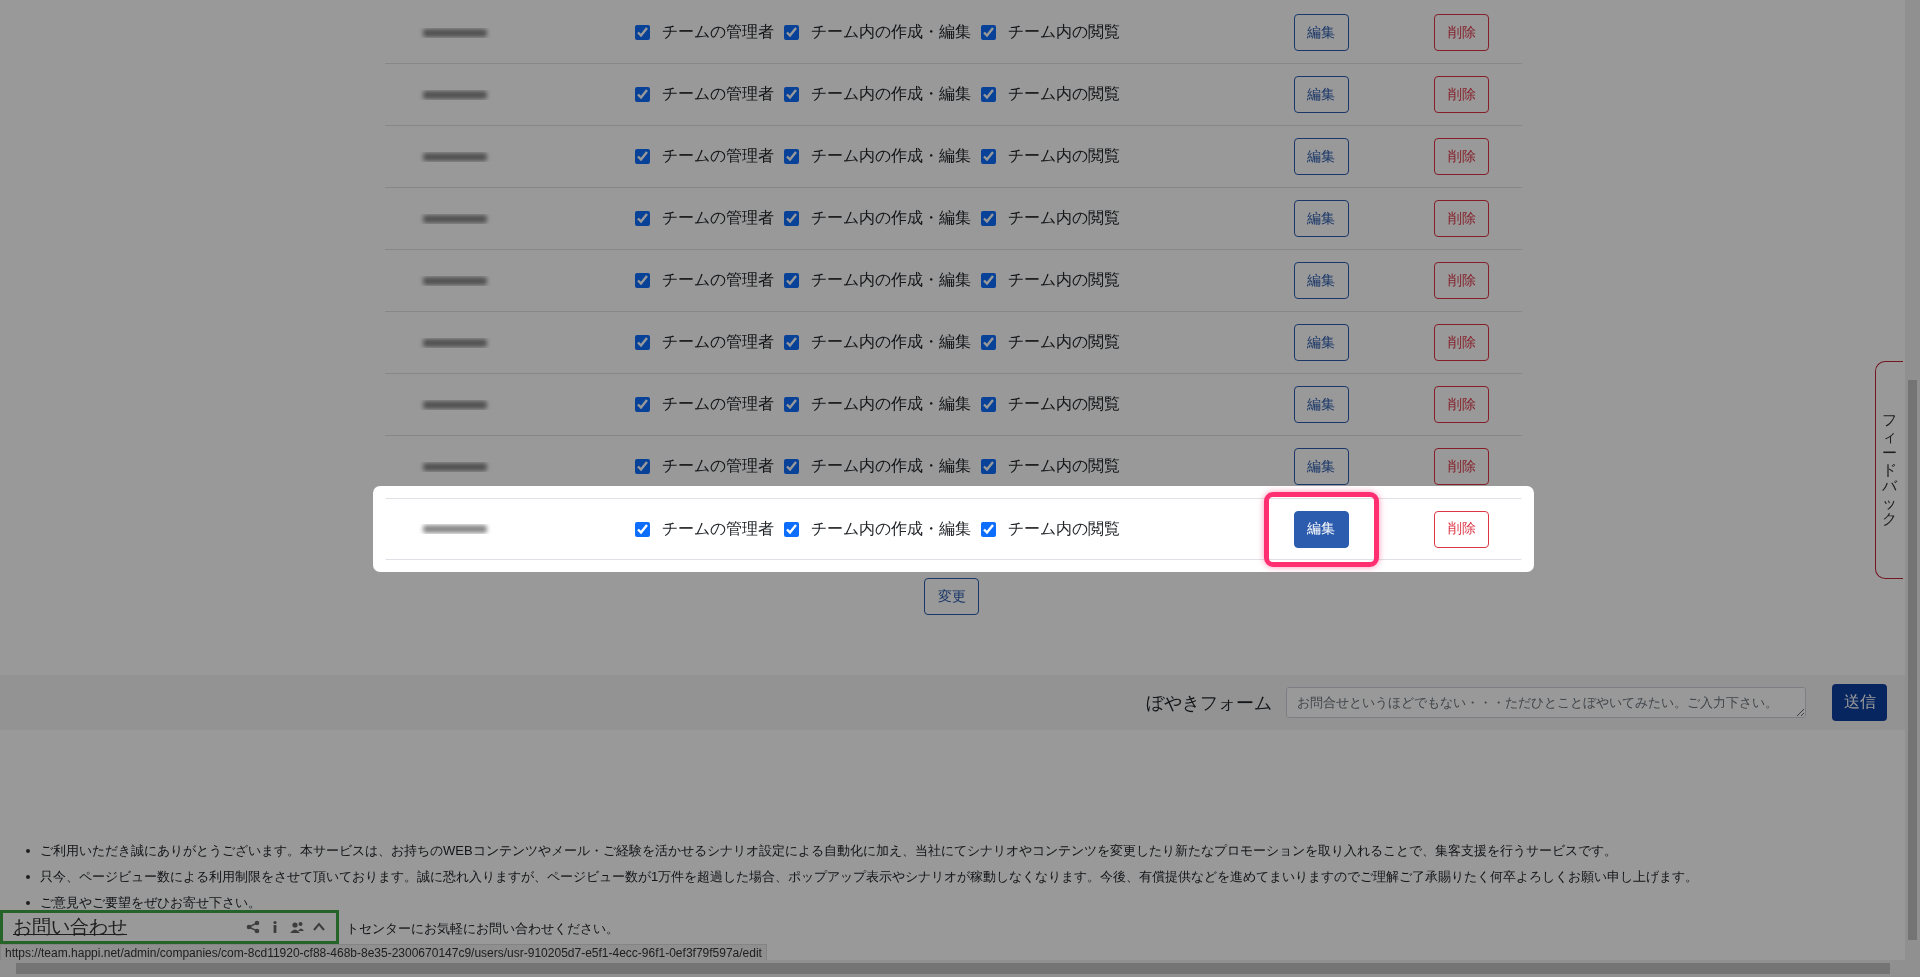 The height and width of the screenshot is (977, 1920). What do you see at coordinates (951, 596) in the screenshot?
I see `change-button: 変更` at bounding box center [951, 596].